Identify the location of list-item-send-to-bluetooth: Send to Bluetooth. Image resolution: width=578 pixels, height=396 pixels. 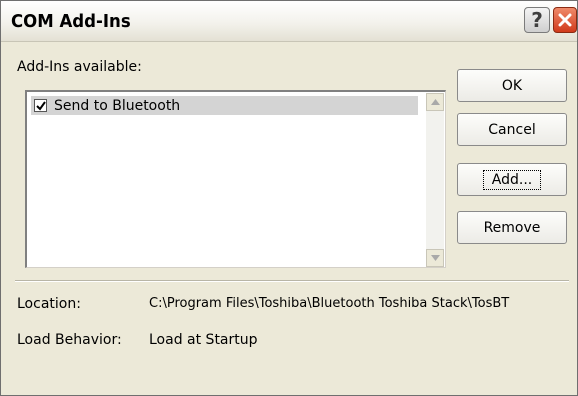
(224, 105).